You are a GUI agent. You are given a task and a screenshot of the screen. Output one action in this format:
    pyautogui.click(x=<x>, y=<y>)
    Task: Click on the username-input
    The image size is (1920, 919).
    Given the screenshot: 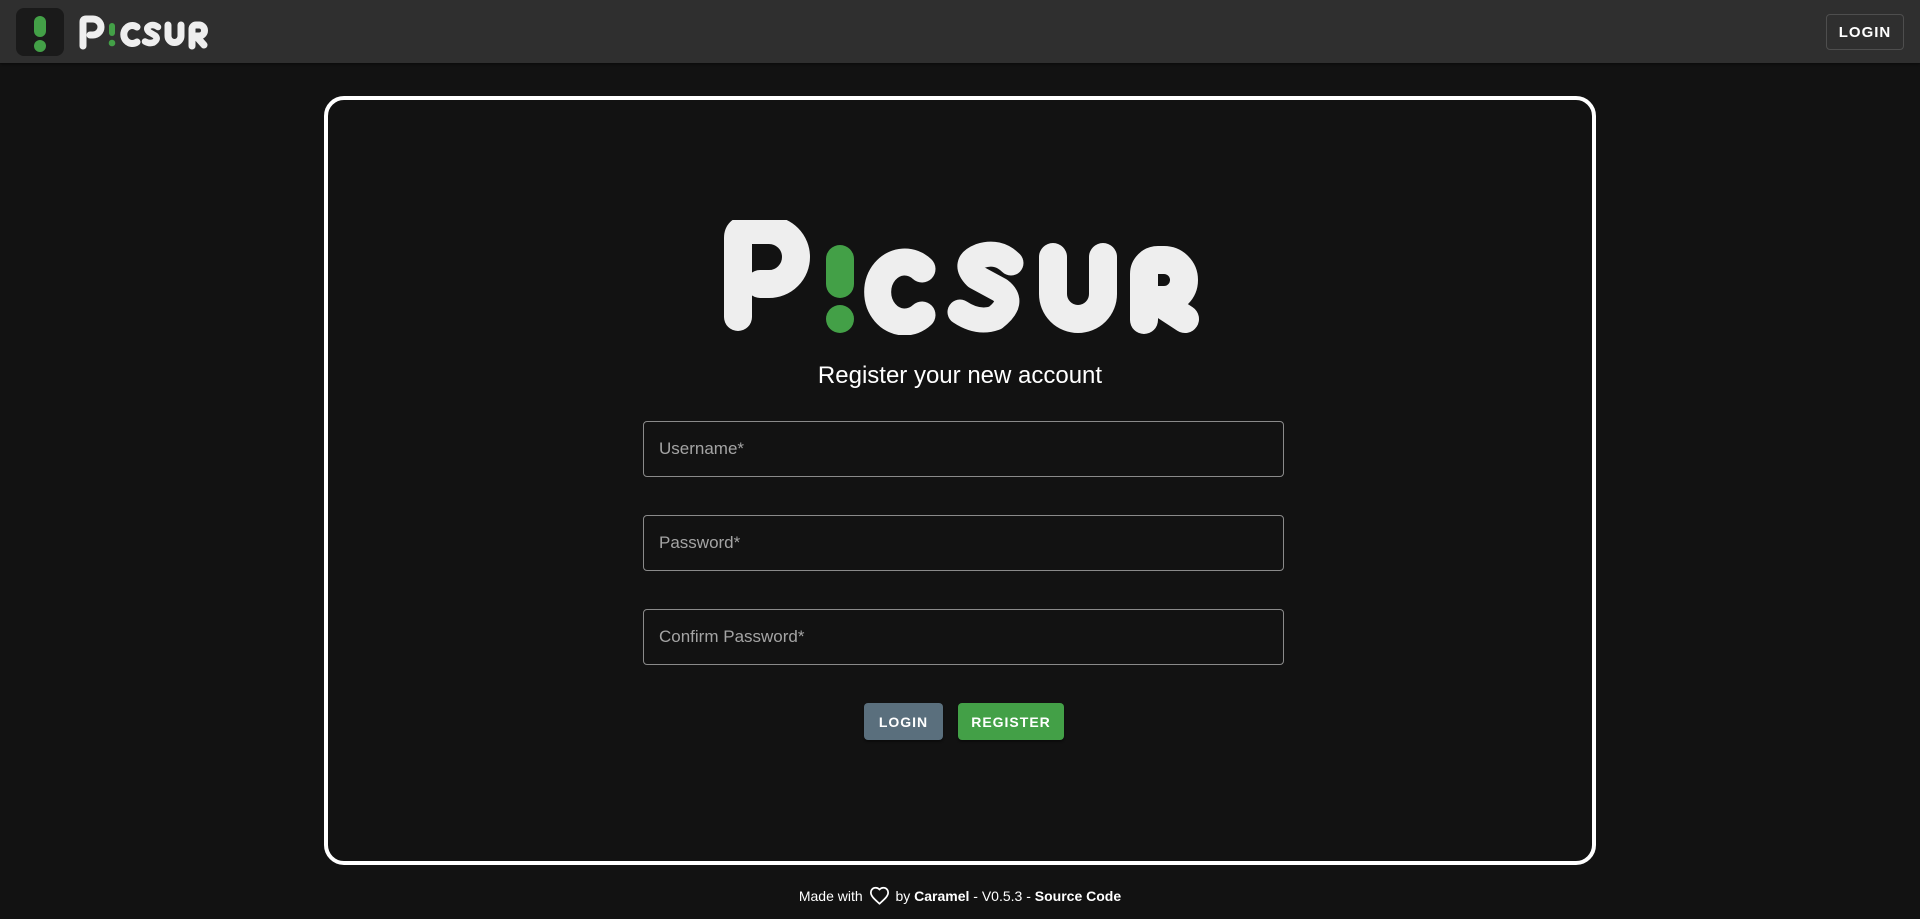 What is the action you would take?
    pyautogui.click(x=963, y=449)
    